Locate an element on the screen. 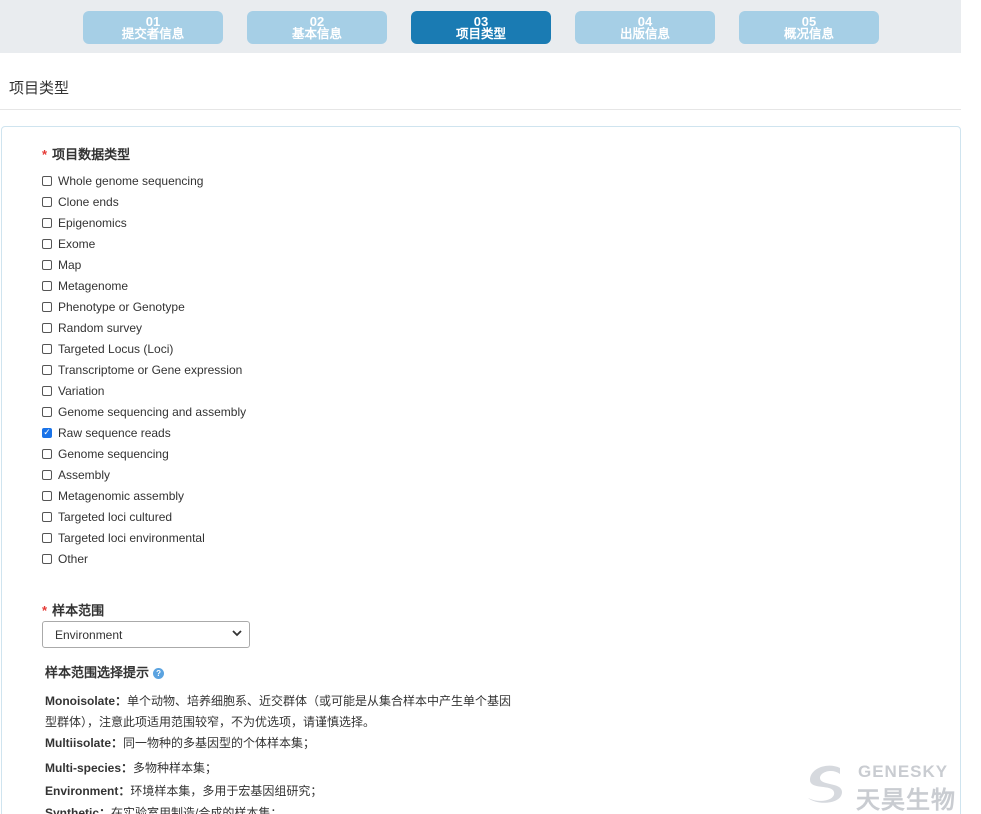 The width and height of the screenshot is (981, 814). hint-term: Monoisolate： is located at coordinates (86, 701).